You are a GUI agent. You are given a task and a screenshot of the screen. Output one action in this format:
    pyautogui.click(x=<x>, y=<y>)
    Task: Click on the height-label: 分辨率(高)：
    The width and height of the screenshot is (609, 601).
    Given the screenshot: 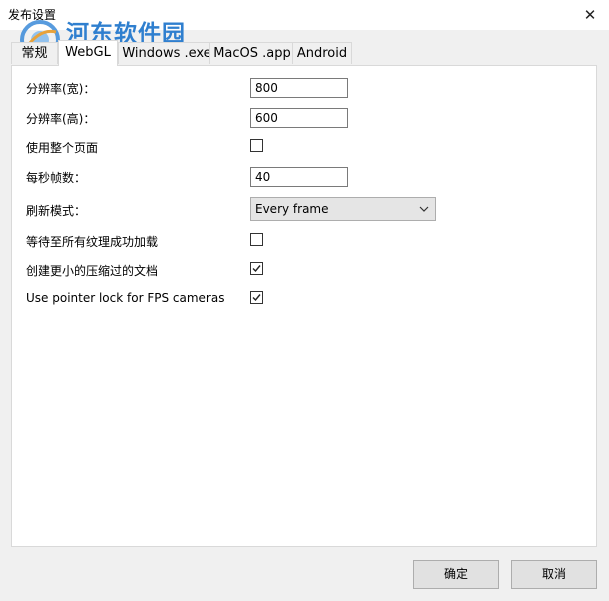 What is the action you would take?
    pyautogui.click(x=61, y=119)
    